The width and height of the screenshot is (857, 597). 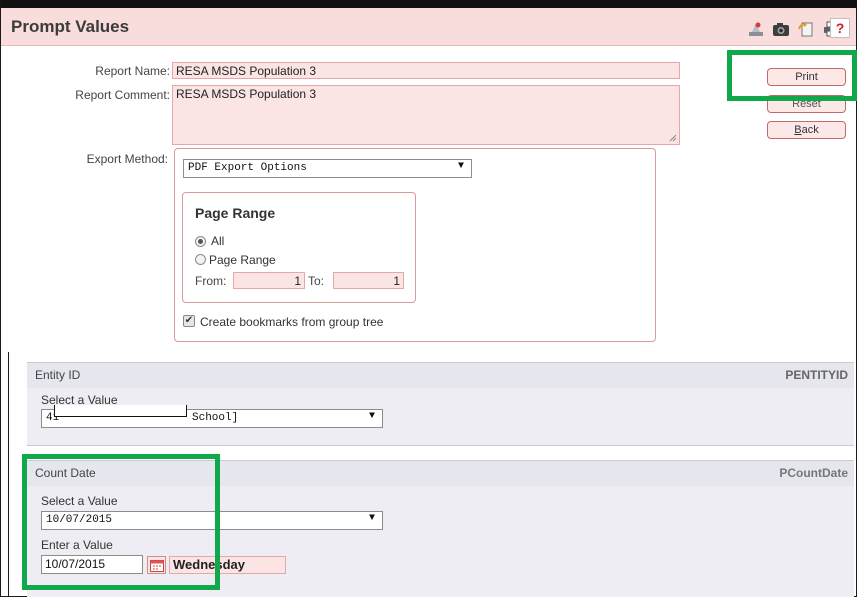 What do you see at coordinates (121, 522) in the screenshot?
I see `highlight-box-count-date` at bounding box center [121, 522].